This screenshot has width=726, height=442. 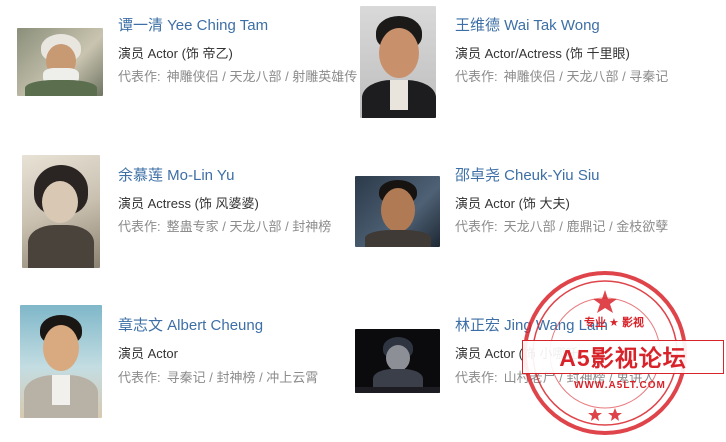 What do you see at coordinates (262, 76) in the screenshot?
I see `works-list: 神雕侠侣 / 天龙八部 / 射雕英雄传` at bounding box center [262, 76].